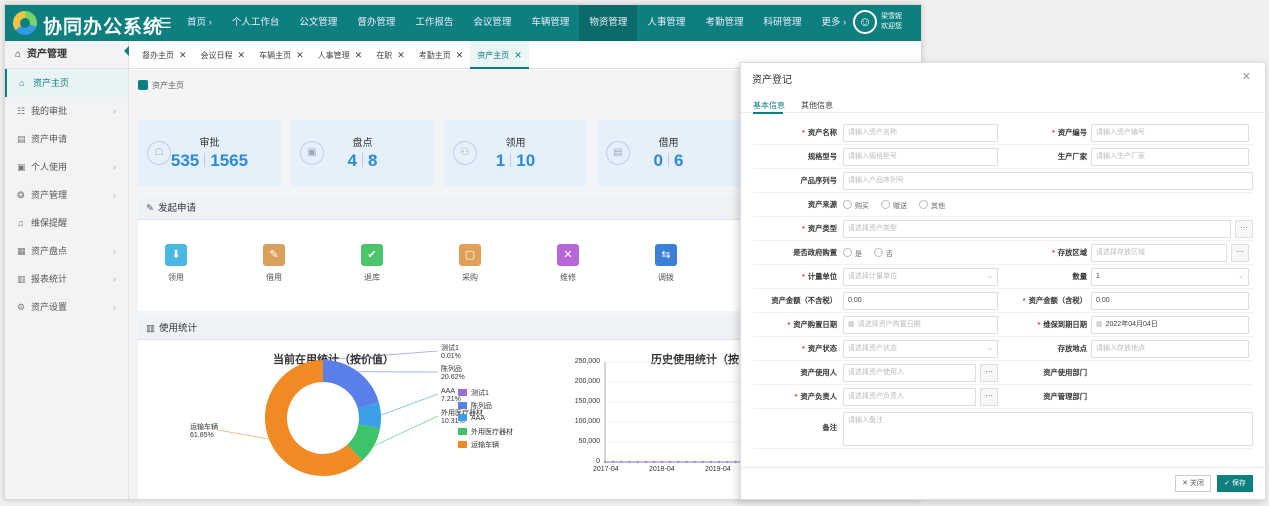  I want to click on radio-option: 赠送, so click(894, 206).